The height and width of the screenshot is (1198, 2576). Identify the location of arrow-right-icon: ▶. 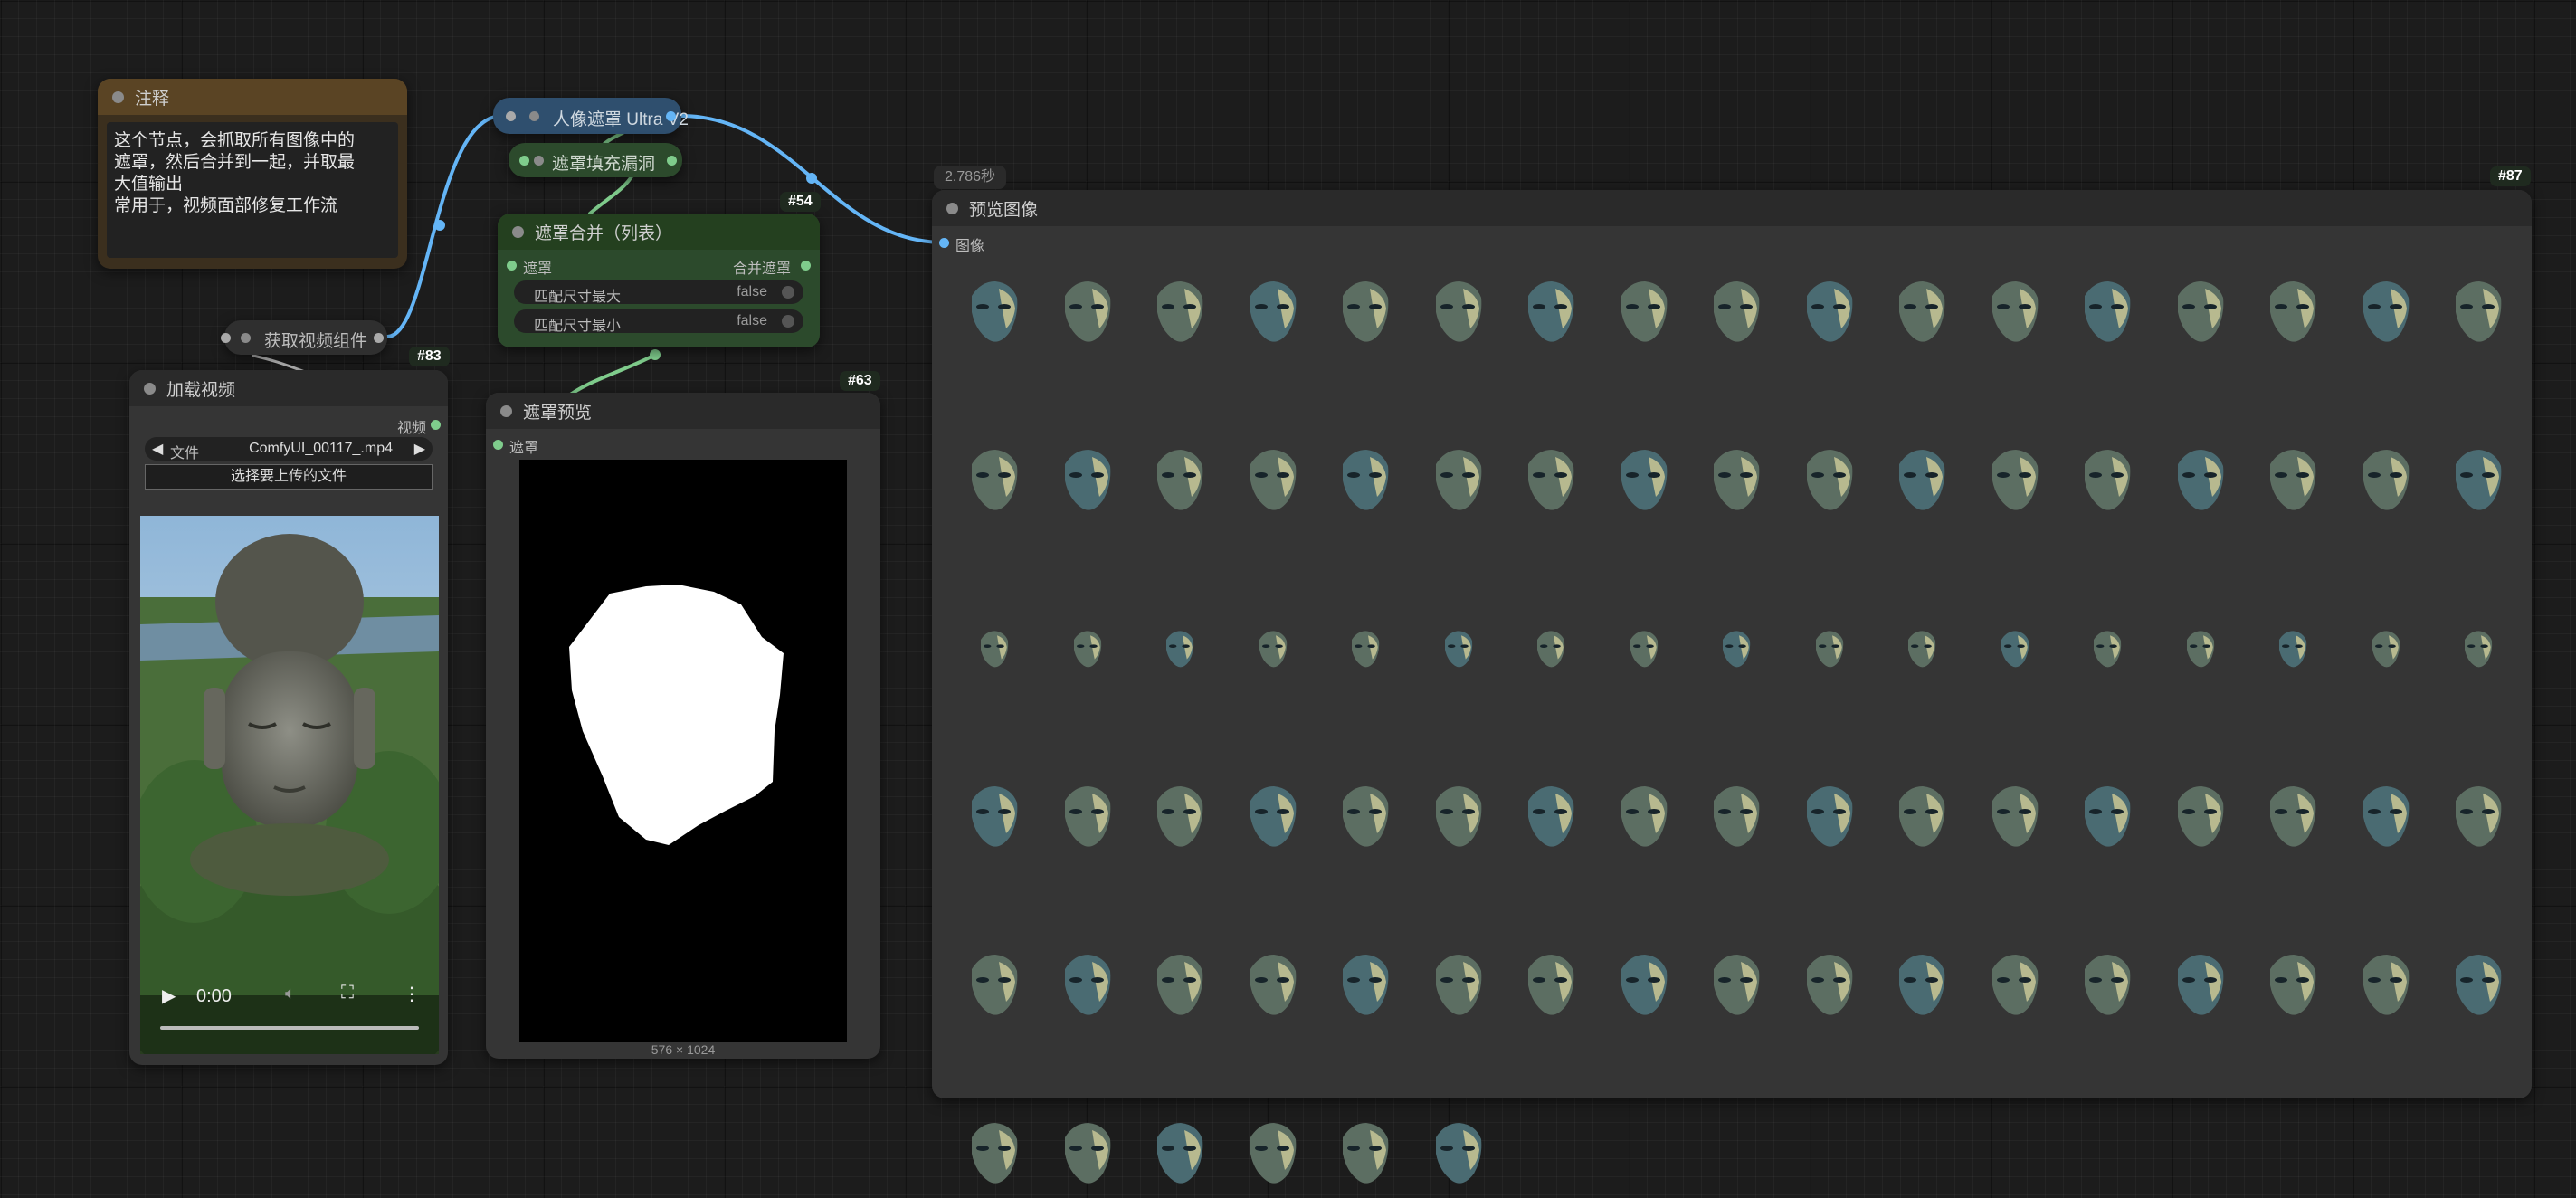
(420, 449).